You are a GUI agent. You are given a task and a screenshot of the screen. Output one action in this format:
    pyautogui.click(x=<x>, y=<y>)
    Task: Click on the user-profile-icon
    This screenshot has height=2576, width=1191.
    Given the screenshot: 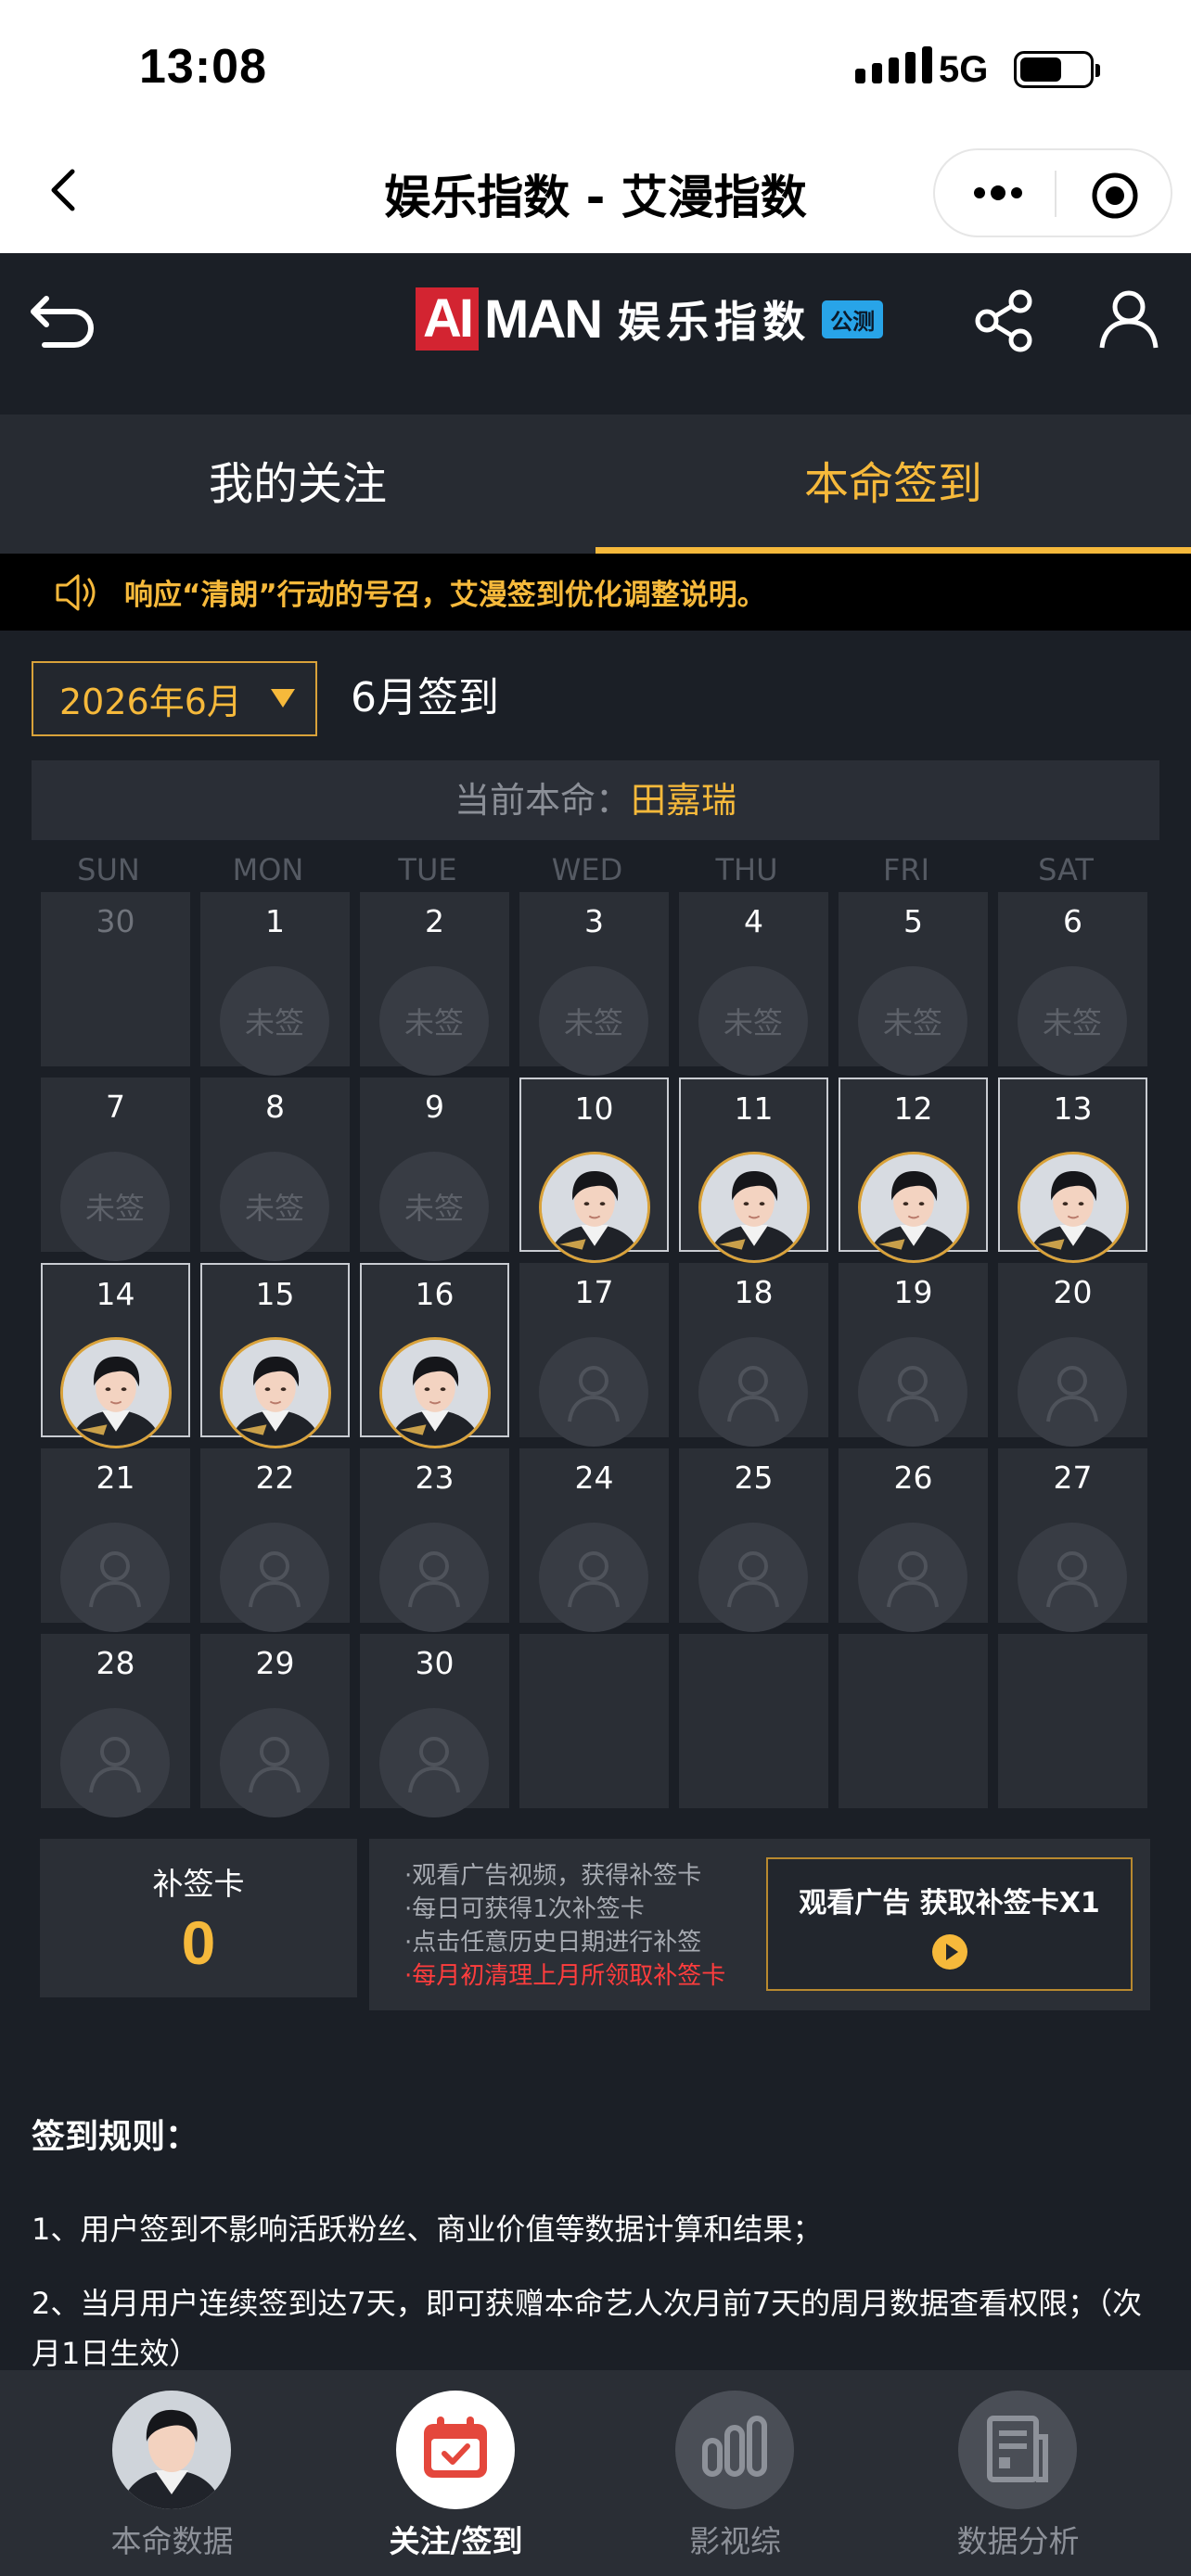 What is the action you would take?
    pyautogui.click(x=1128, y=319)
    